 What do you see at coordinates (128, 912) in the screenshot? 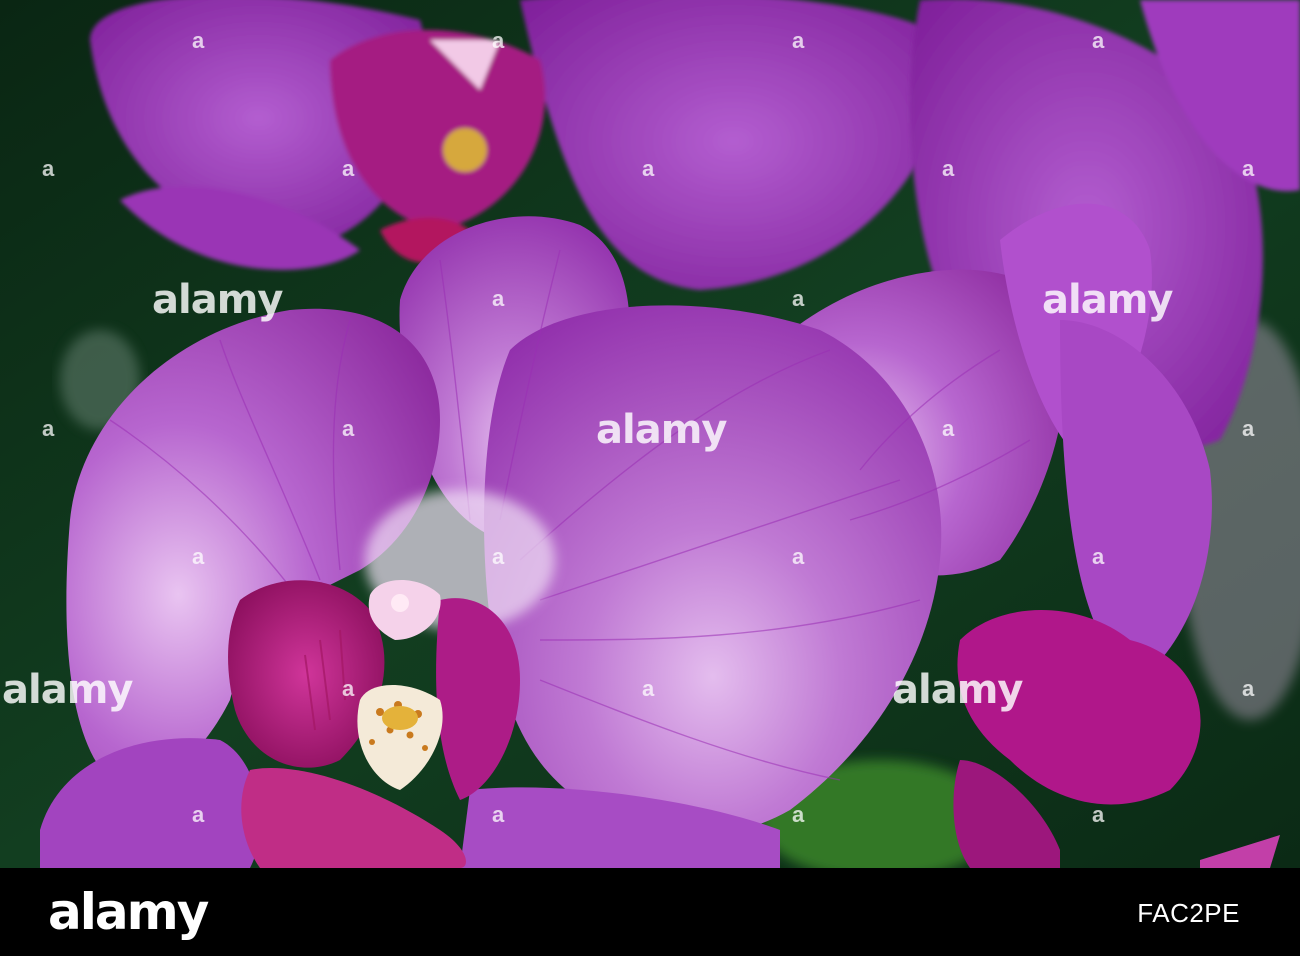
I see `alamy-logo: alamy` at bounding box center [128, 912].